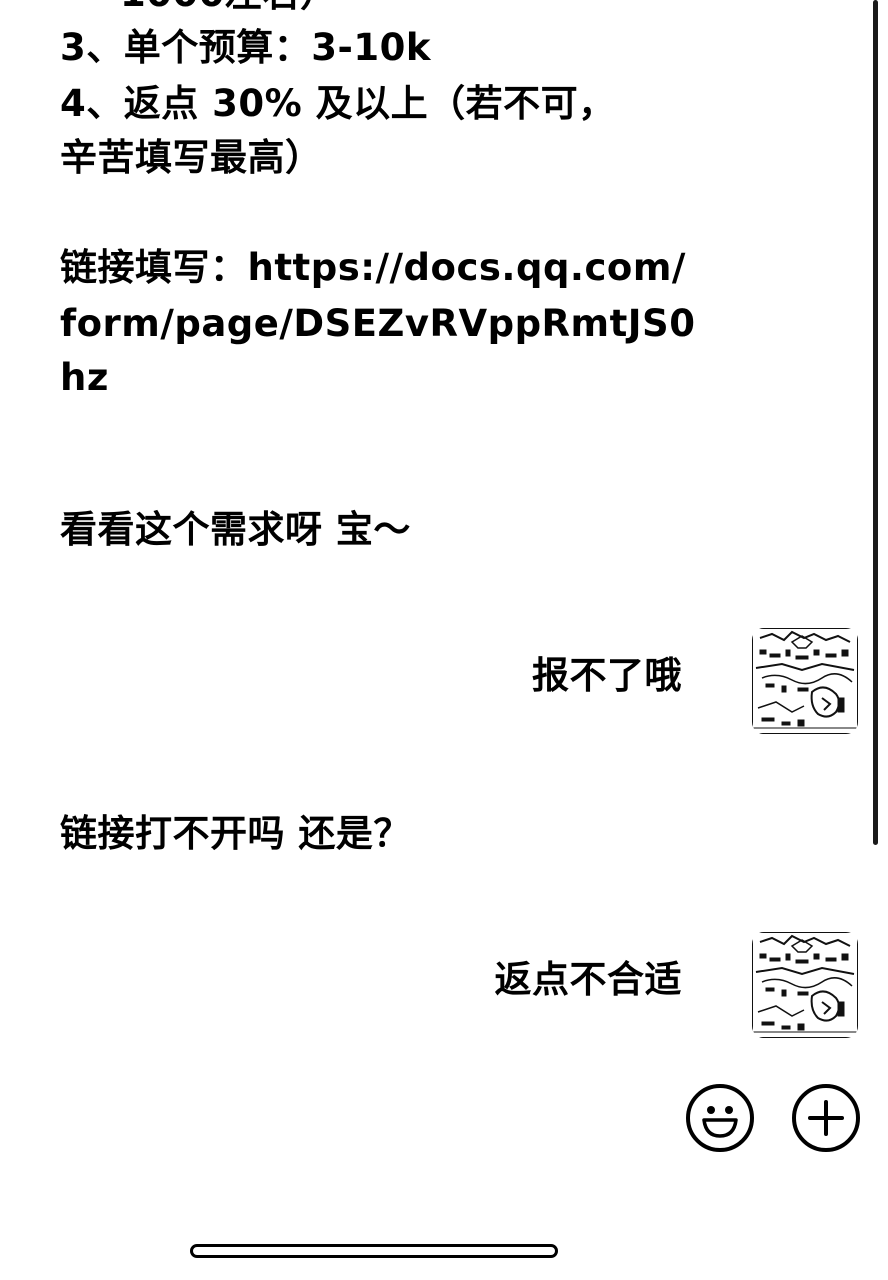 This screenshot has height=1280, width=888. I want to click on message-line: 3、单个预算：3-10k, so click(245, 47).